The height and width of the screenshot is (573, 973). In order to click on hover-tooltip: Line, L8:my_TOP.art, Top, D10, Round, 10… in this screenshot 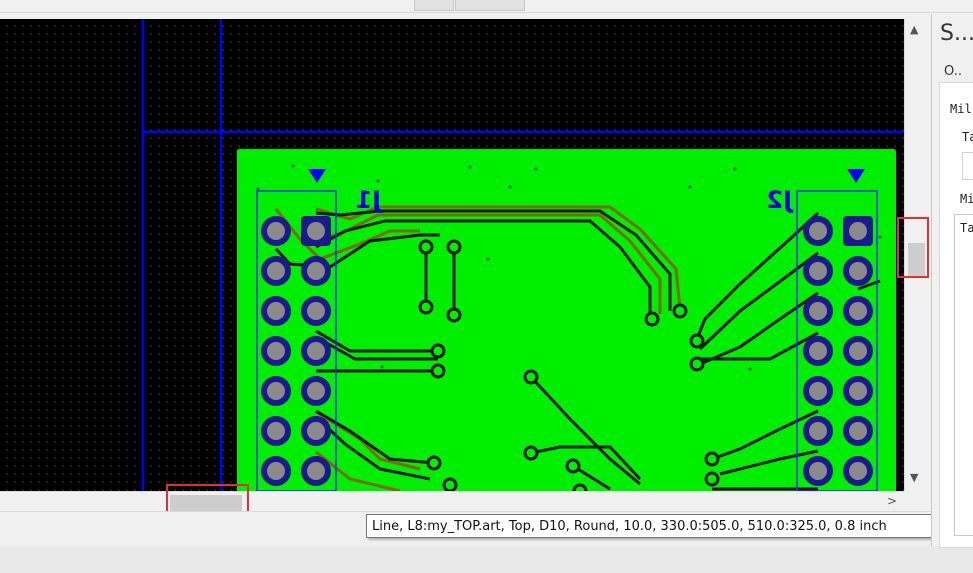, I will do `click(651, 526)`.